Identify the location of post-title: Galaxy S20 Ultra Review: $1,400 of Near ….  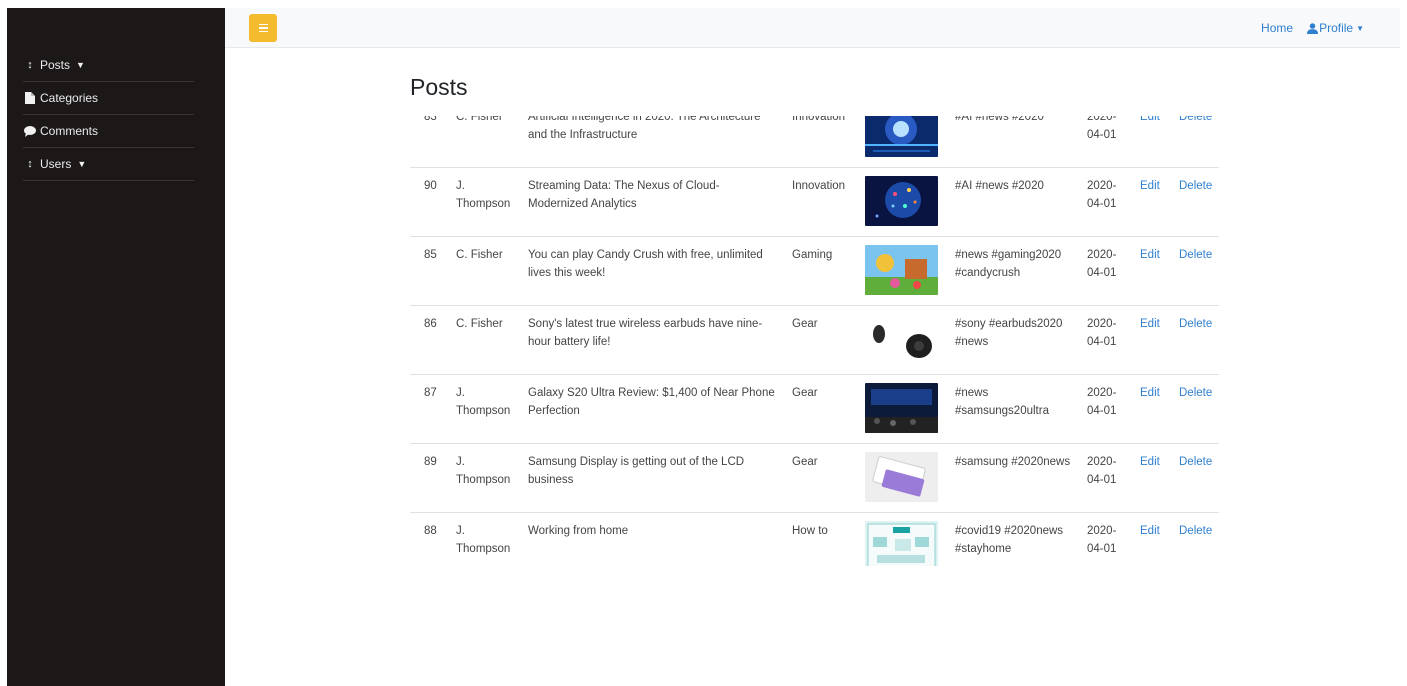
(651, 402).